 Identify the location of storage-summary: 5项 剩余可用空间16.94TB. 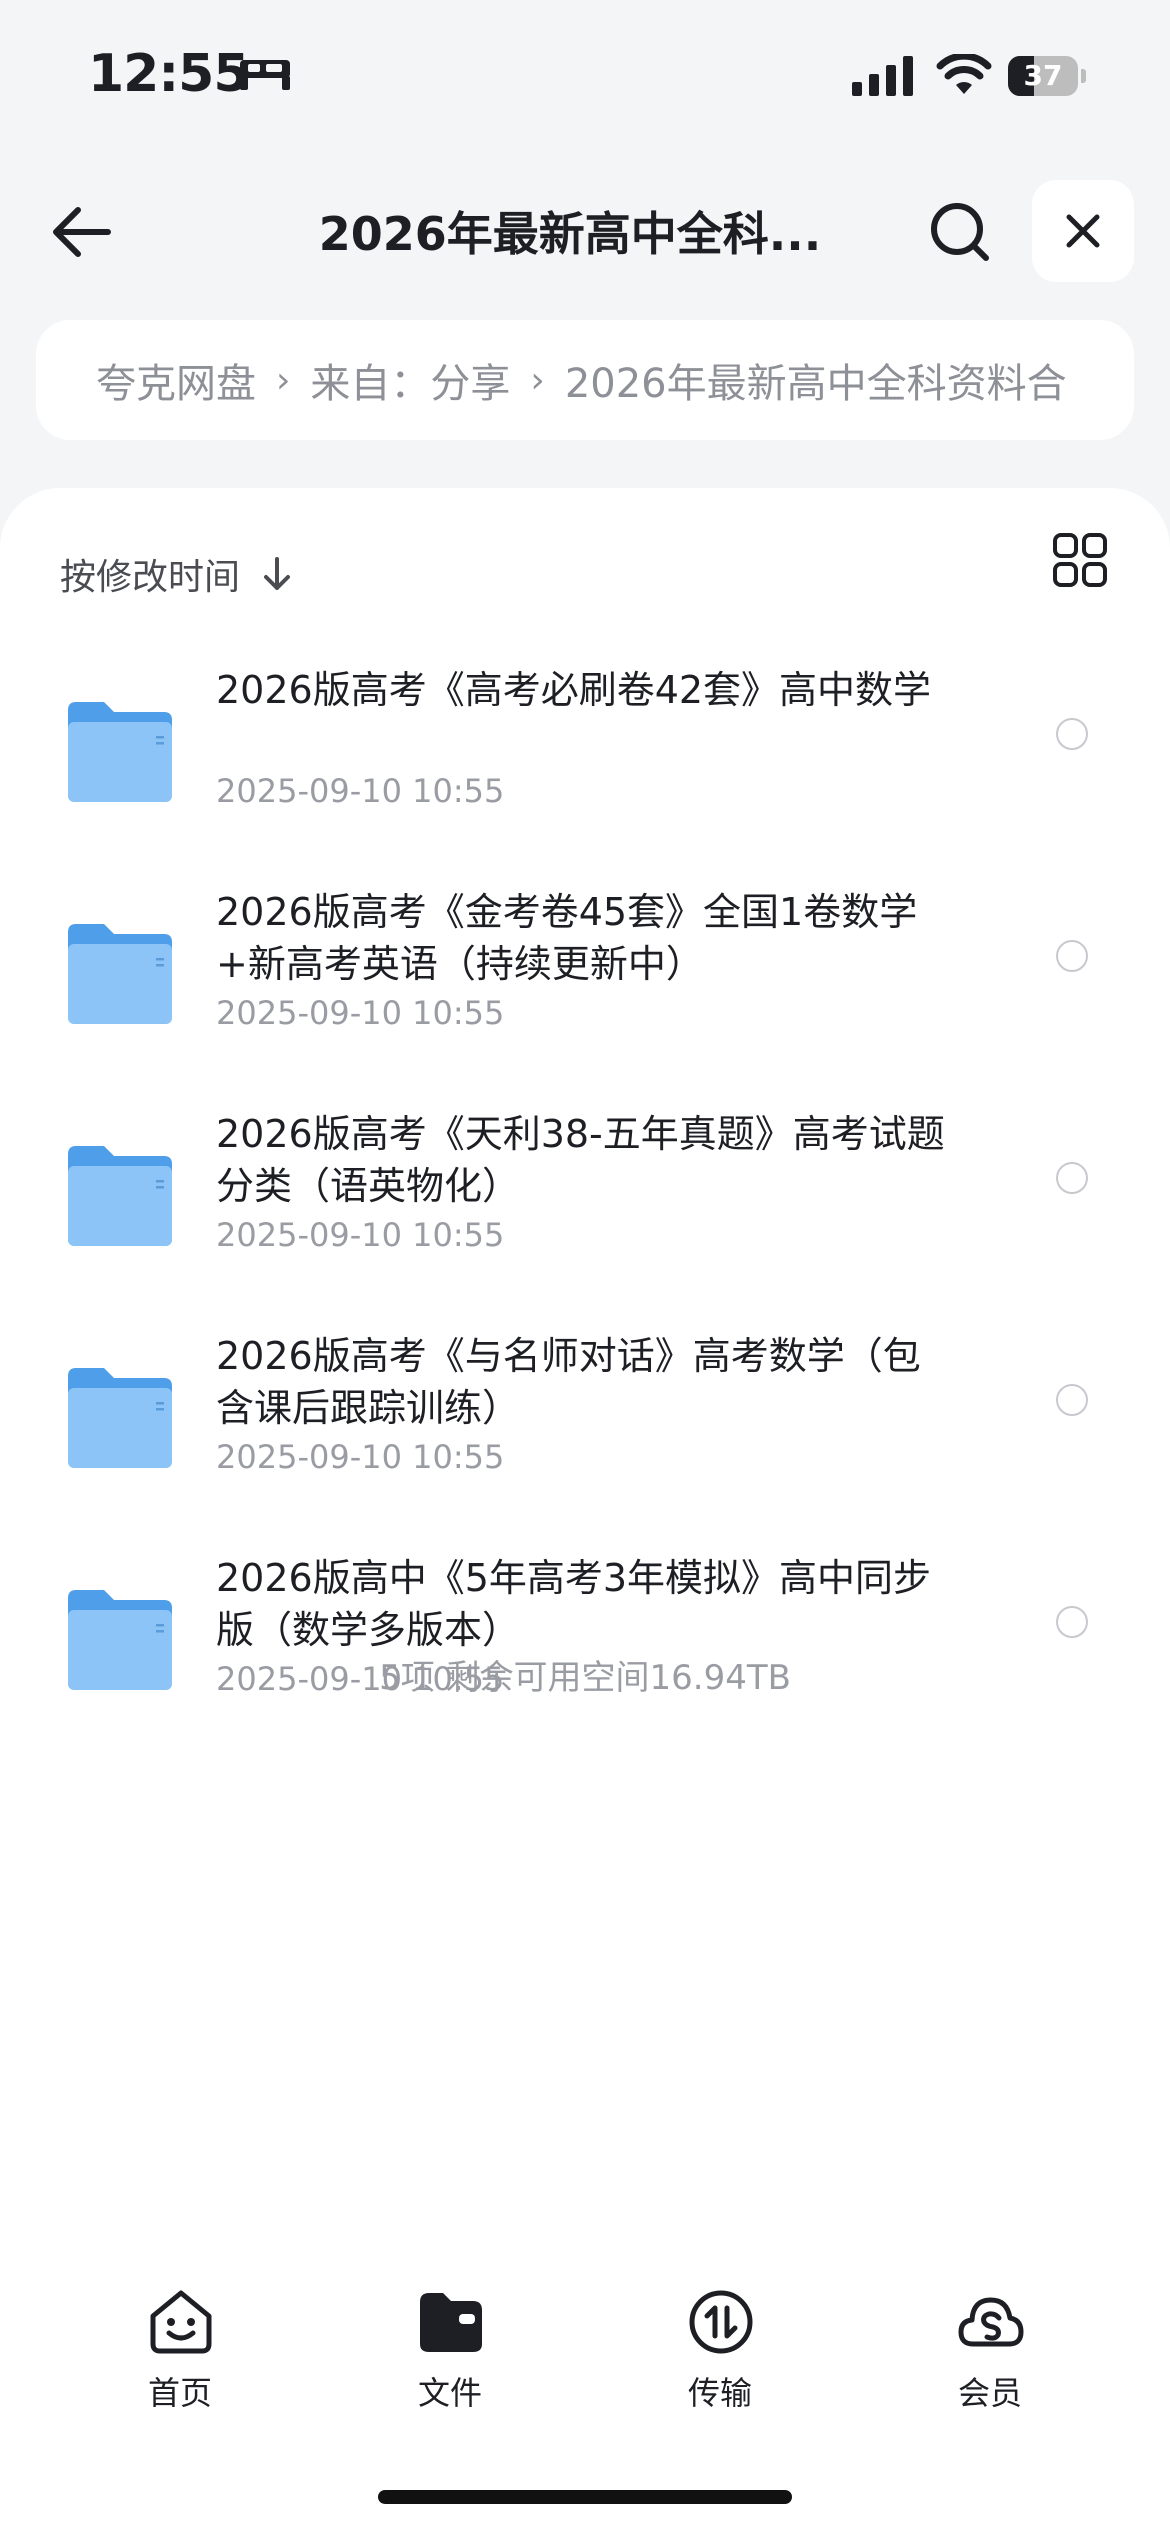
(585, 1678).